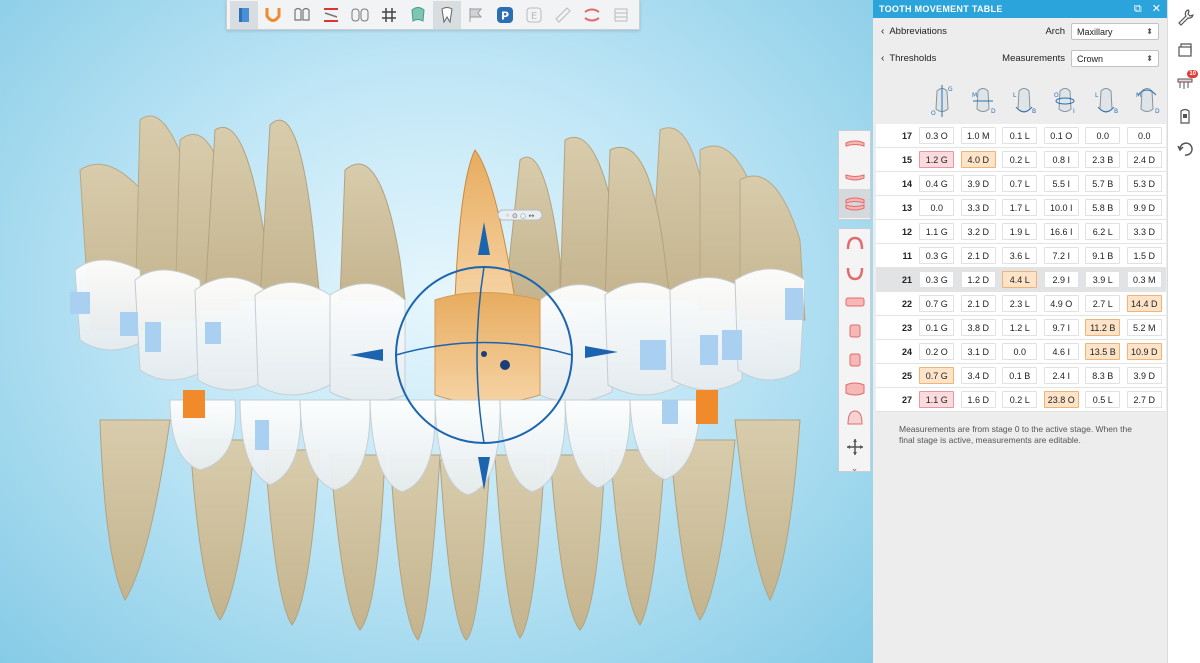  I want to click on tooth-overlay-icon, so click(418, 15).